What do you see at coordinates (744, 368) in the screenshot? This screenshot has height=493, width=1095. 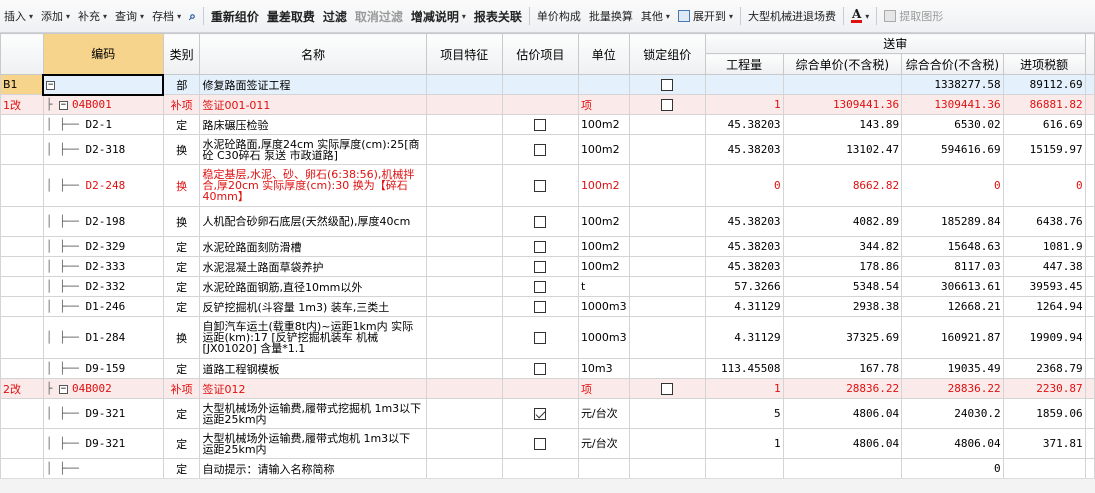 I see `qty-cell: 113.45508` at bounding box center [744, 368].